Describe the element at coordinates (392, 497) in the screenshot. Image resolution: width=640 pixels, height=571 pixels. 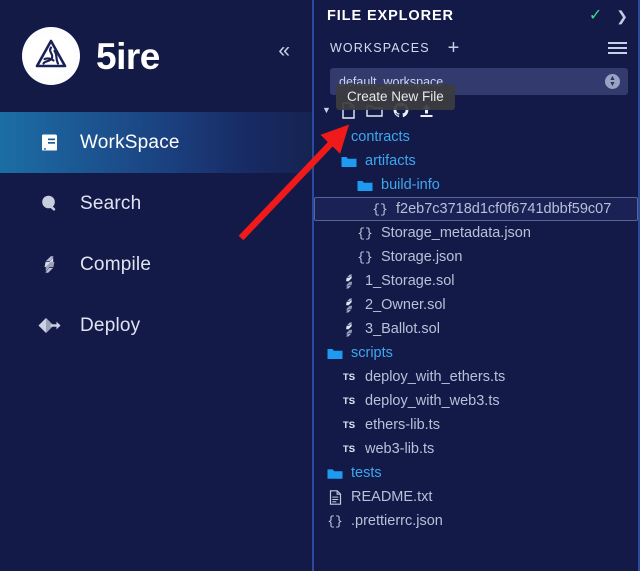
I see `tree-item-label: README.txt` at that location.